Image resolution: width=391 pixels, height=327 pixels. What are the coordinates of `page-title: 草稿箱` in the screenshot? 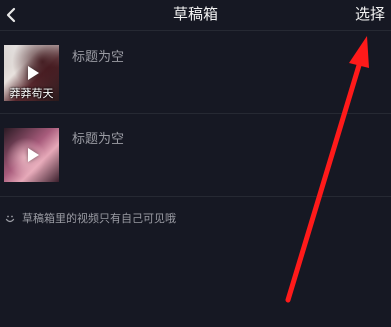 It's located at (195, 14).